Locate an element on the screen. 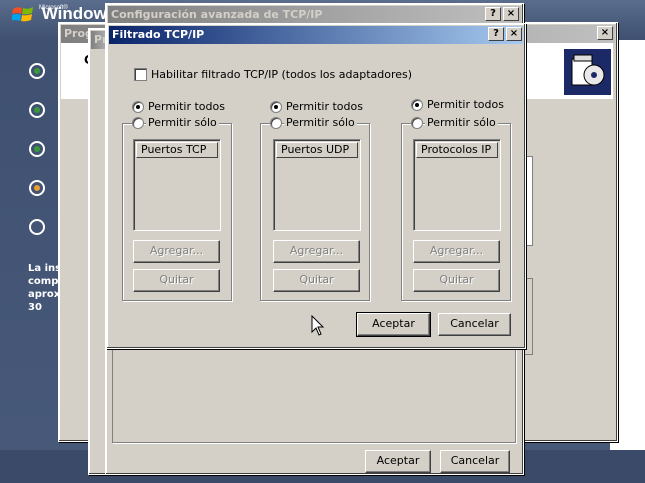  advanced-tcpip-cancel-button: Cancelar is located at coordinates (475, 461).